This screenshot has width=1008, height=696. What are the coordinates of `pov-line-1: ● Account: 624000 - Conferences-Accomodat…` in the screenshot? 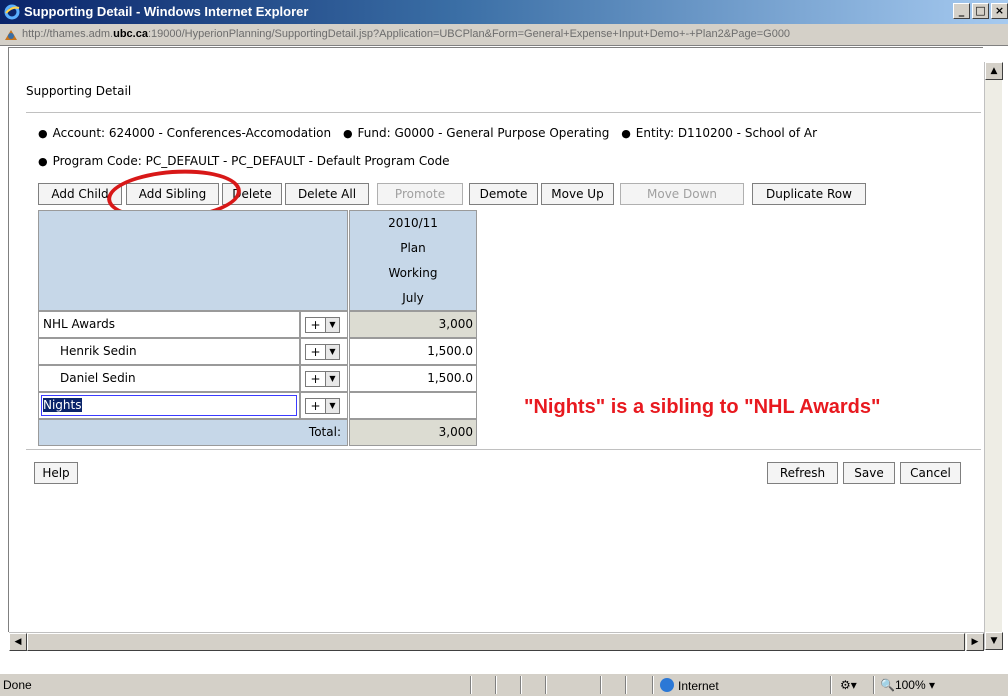 It's located at (431, 133).